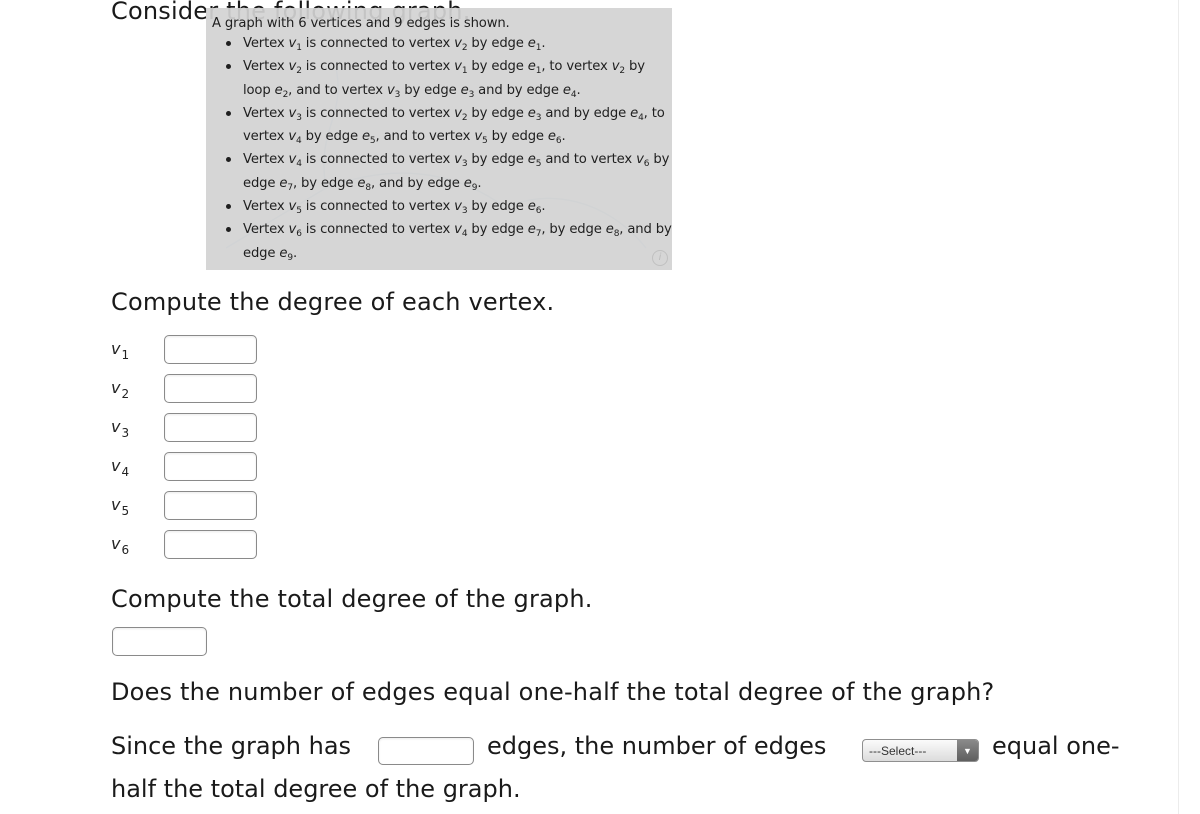 The width and height of the screenshot is (1200, 814). What do you see at coordinates (333, 302) in the screenshot?
I see `degree-section-heading: Compute the degree of each vertex.` at bounding box center [333, 302].